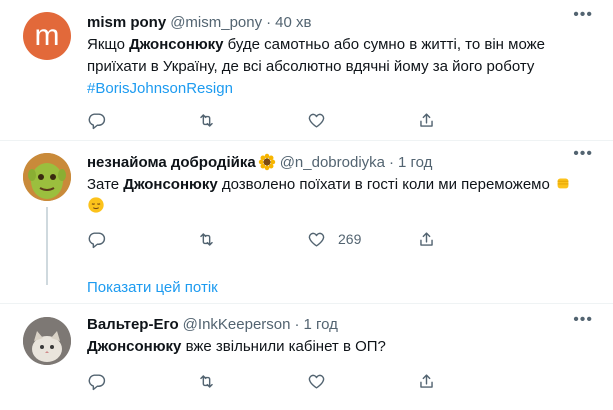 The width and height of the screenshot is (613, 410). I want to click on author-name: mism pony, so click(126, 22).